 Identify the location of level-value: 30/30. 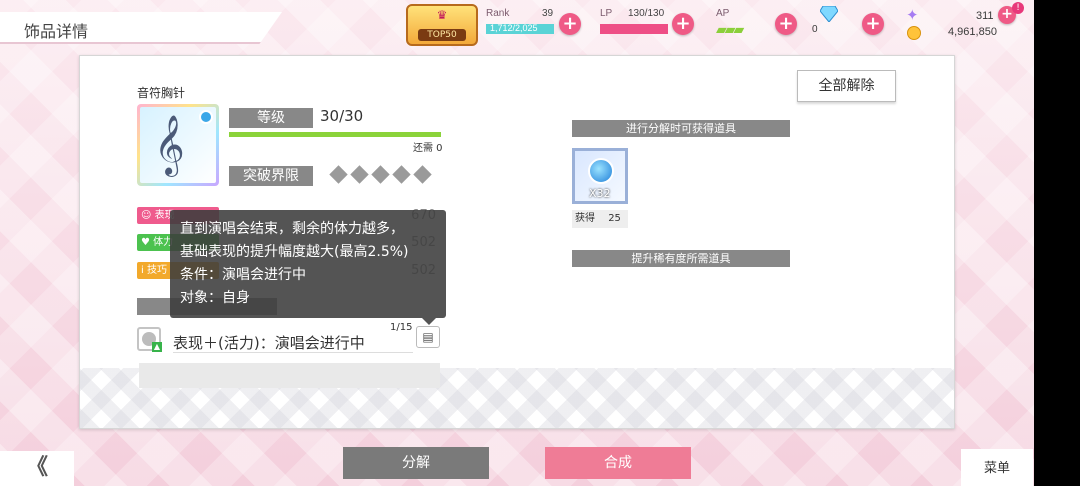
(342, 116).